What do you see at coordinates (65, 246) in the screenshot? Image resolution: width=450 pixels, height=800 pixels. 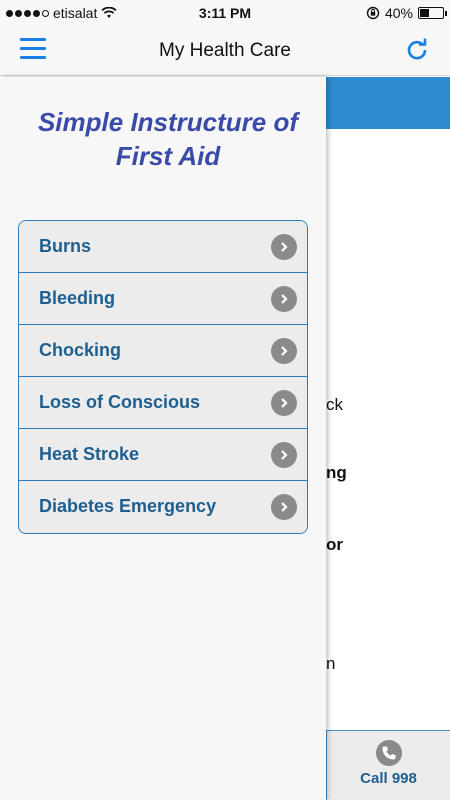 I see `menu-item-label: Burns` at bounding box center [65, 246].